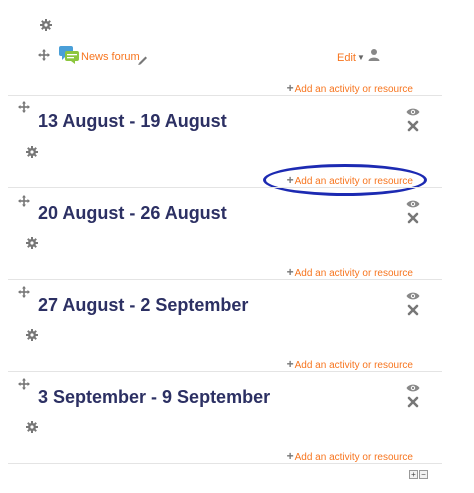  Describe the element at coordinates (132, 213) in the screenshot. I see `section-title: 20 August - 26 August` at that location.